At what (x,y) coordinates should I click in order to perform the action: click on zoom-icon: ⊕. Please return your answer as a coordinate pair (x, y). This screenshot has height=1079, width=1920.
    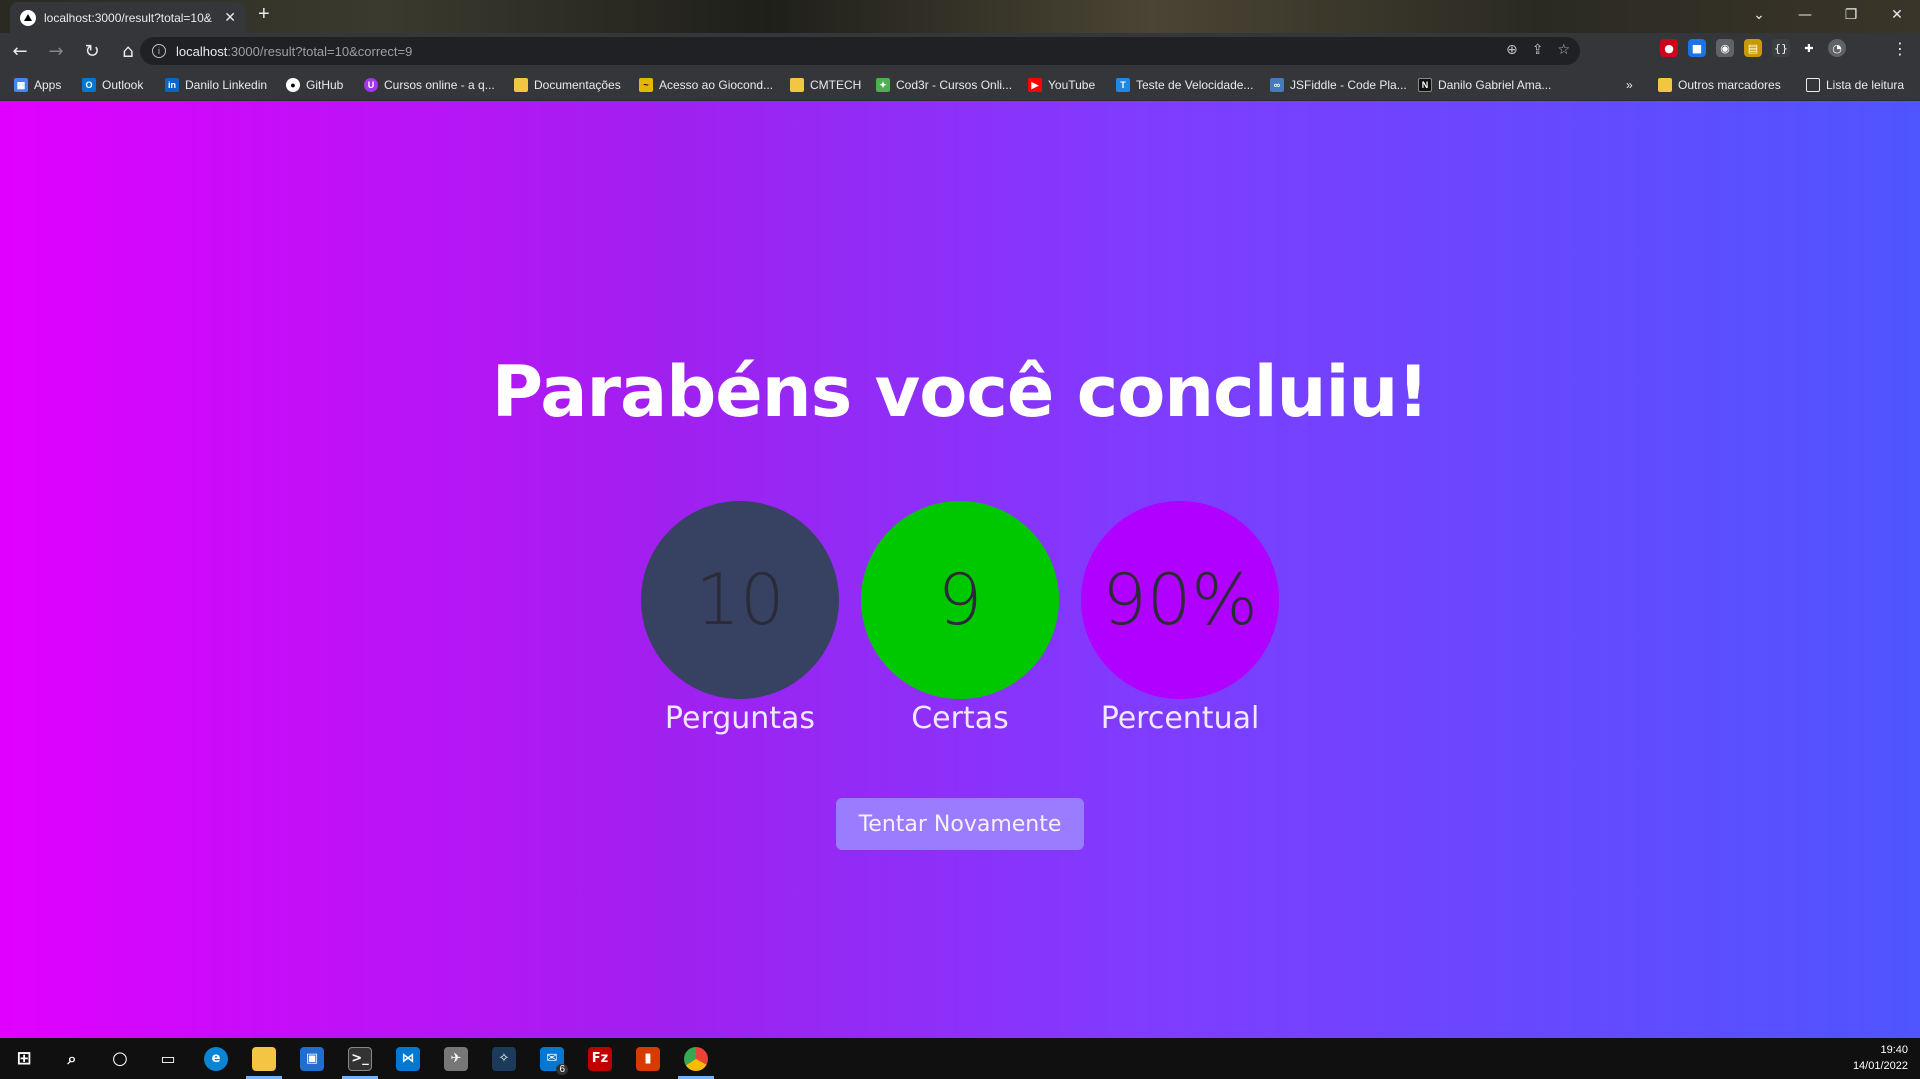
    Looking at the image, I should click on (1512, 50).